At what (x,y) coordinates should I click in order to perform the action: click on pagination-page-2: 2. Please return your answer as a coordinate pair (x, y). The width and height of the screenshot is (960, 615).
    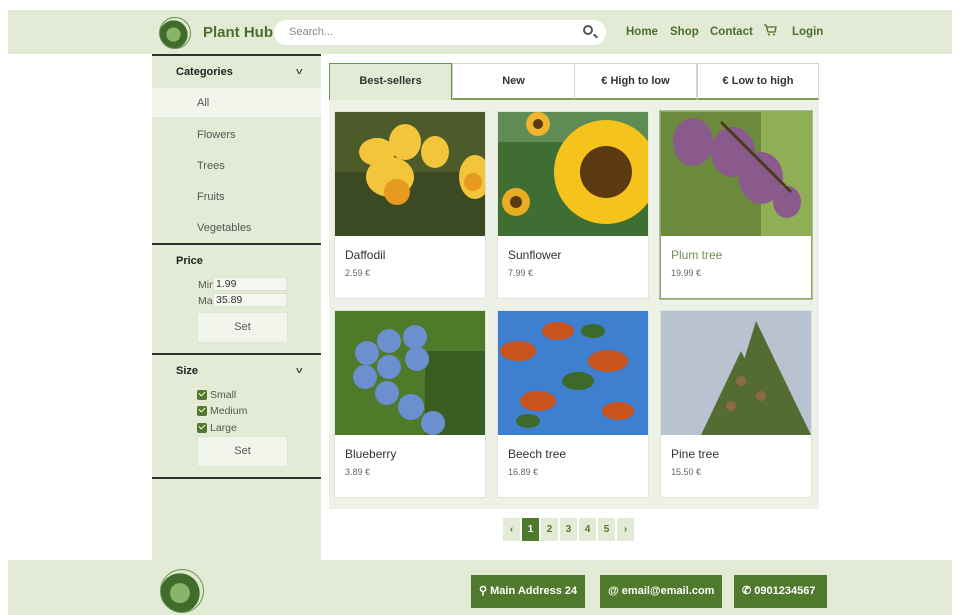
    Looking at the image, I should click on (549, 529).